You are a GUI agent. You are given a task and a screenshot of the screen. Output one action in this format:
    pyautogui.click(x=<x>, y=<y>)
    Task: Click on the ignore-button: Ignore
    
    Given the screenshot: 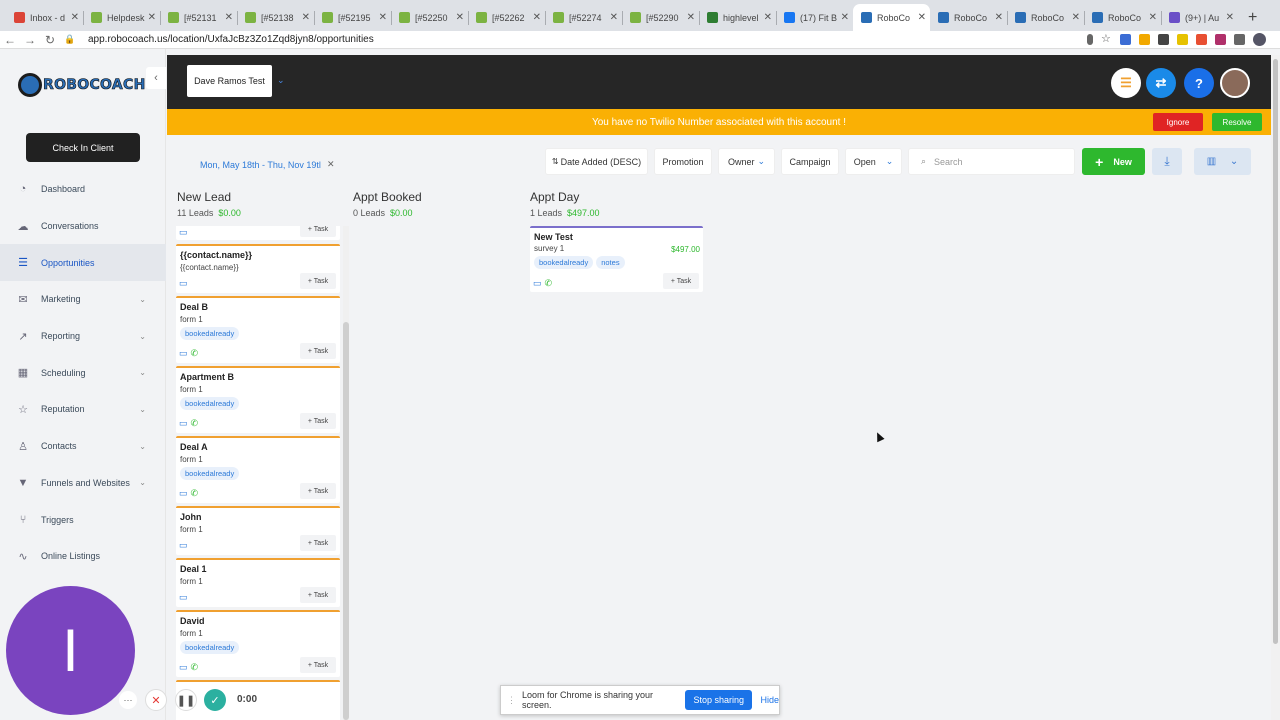 What is the action you would take?
    pyautogui.click(x=1178, y=122)
    